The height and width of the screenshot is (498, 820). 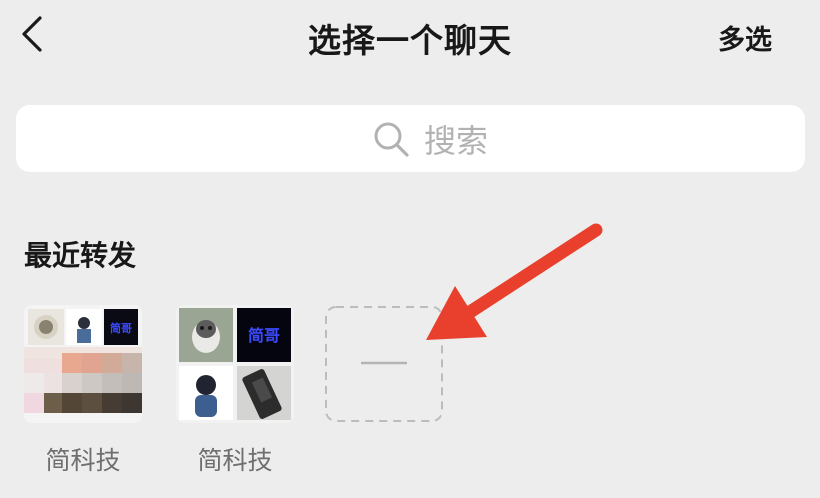 I want to click on recent-forward-heading: 最近转发, so click(x=80, y=255).